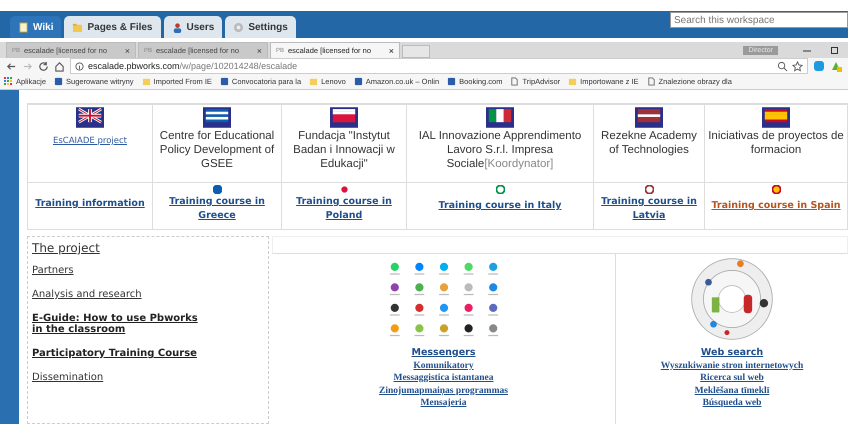 This screenshot has width=848, height=424. Describe the element at coordinates (732, 378) in the screenshot. I see `resource-link: Ricerca sul web` at that location.